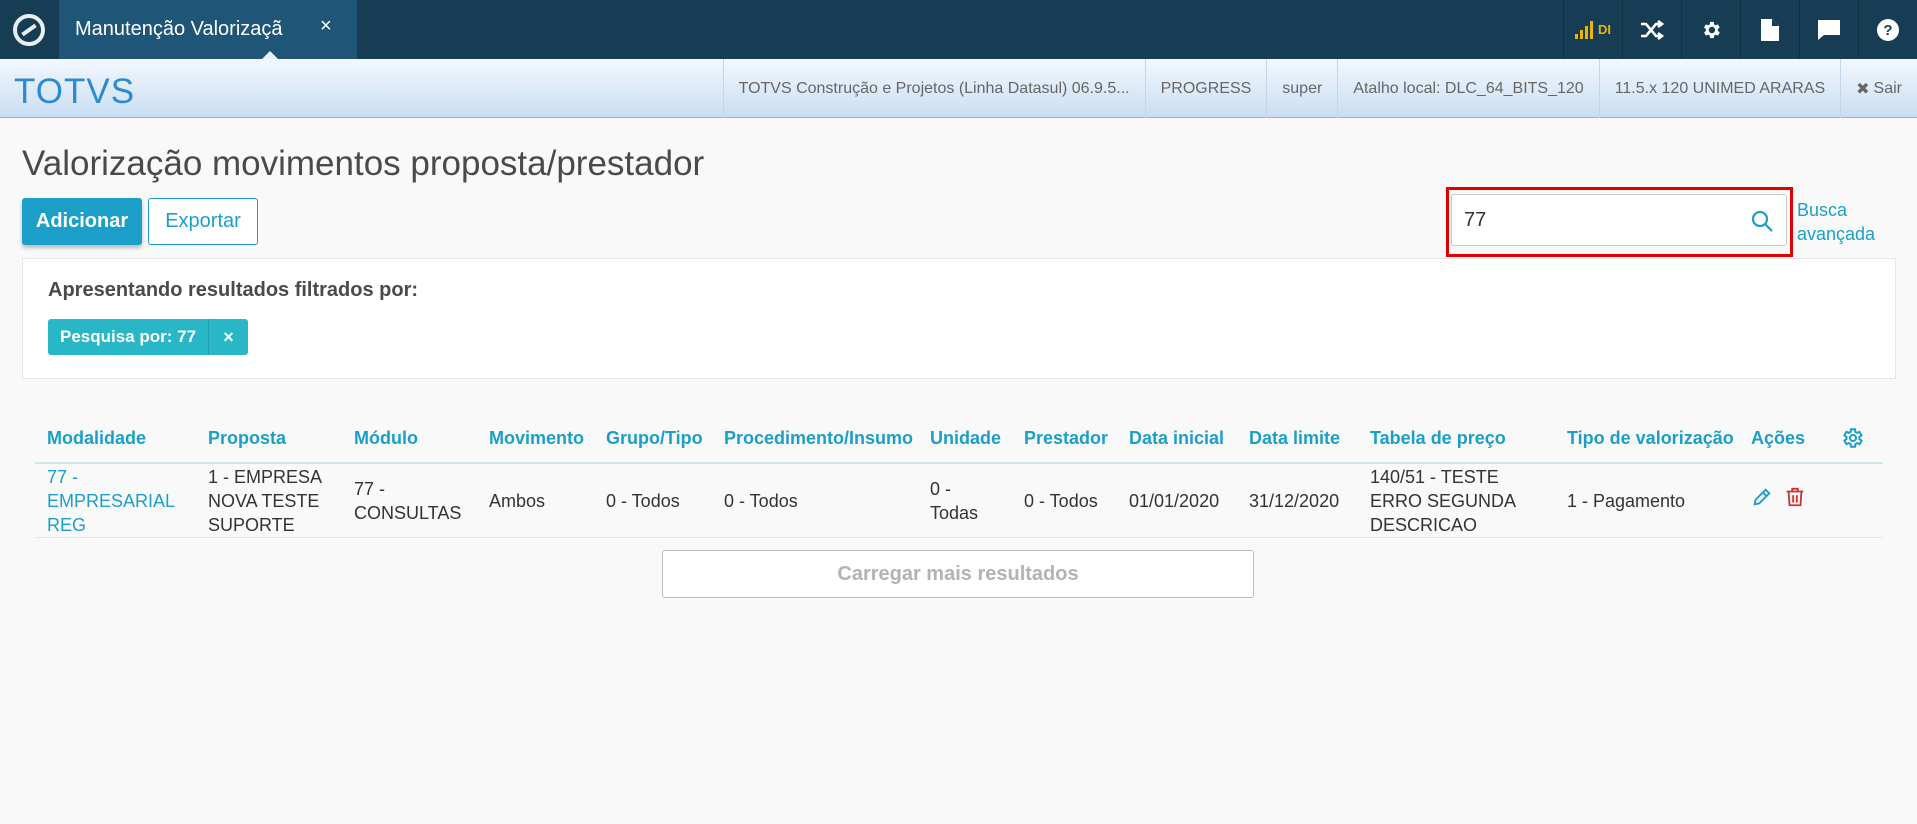 This screenshot has height=824, width=1917. I want to click on gear-icon, so click(1712, 29).